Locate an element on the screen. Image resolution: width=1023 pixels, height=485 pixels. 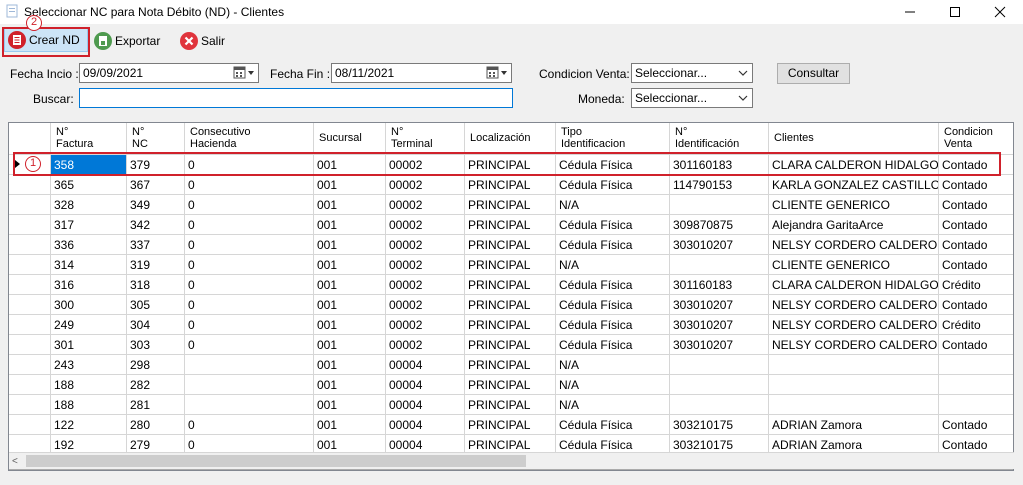
cell-factura: 188 is located at coordinates (89, 385).